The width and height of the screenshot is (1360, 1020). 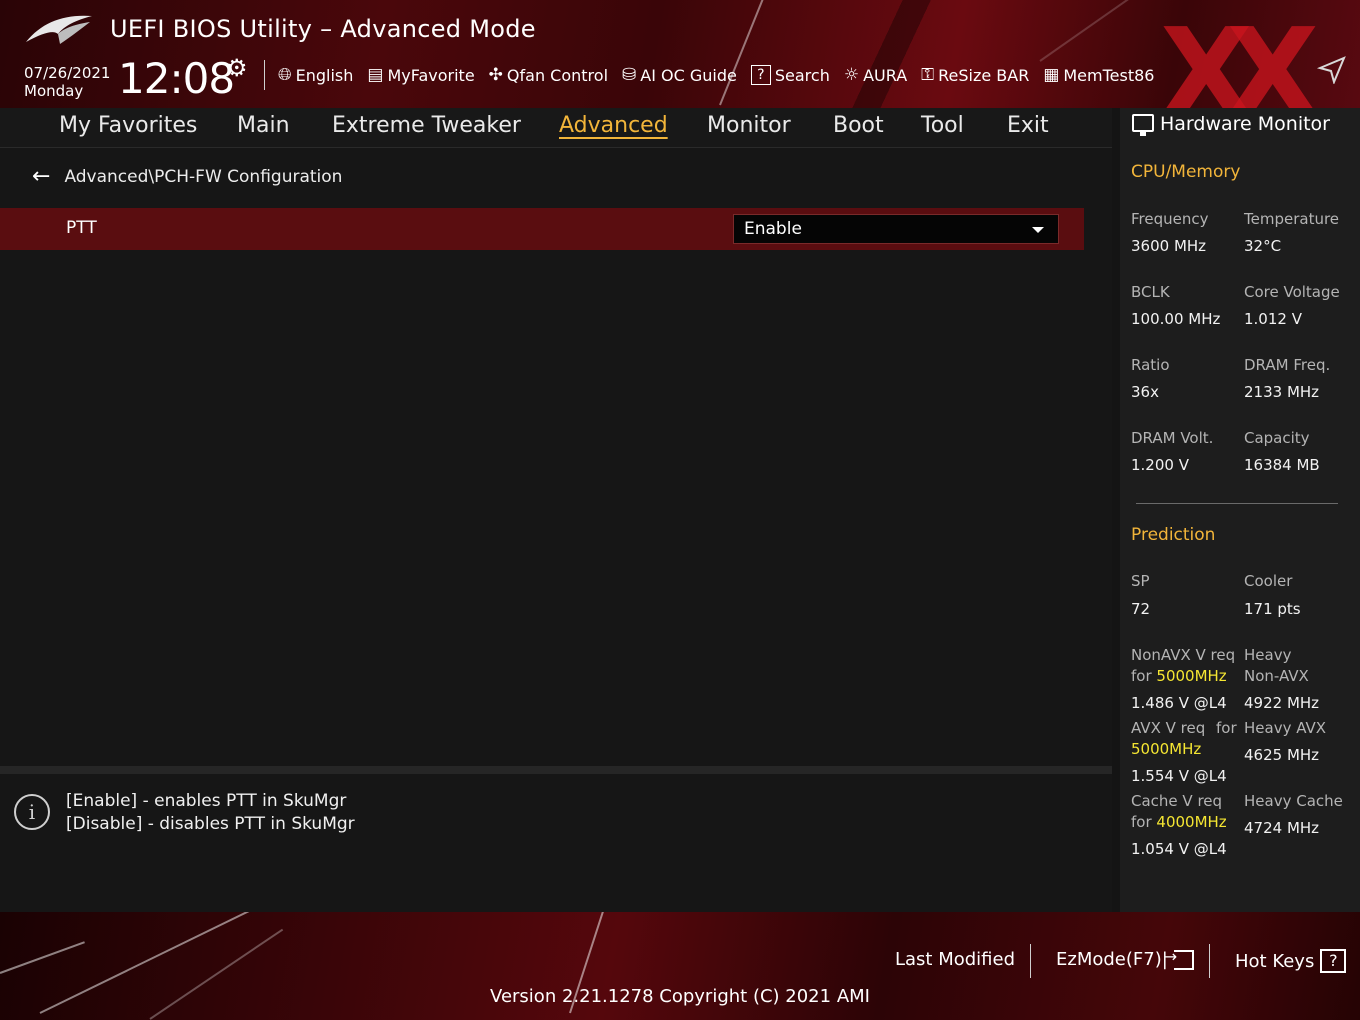 What do you see at coordinates (680, 996) in the screenshot?
I see `version-text: Version 2.21.1278 Copyright (C) 2021 AMI` at bounding box center [680, 996].